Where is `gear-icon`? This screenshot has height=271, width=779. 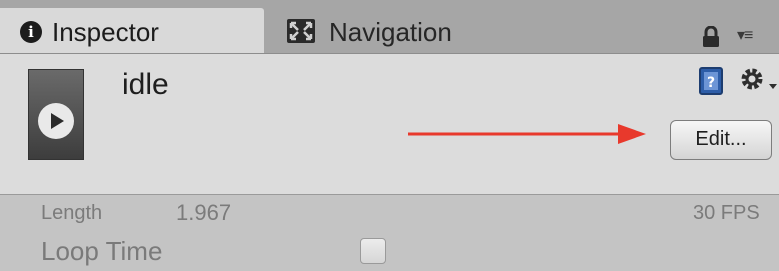 gear-icon is located at coordinates (757, 82).